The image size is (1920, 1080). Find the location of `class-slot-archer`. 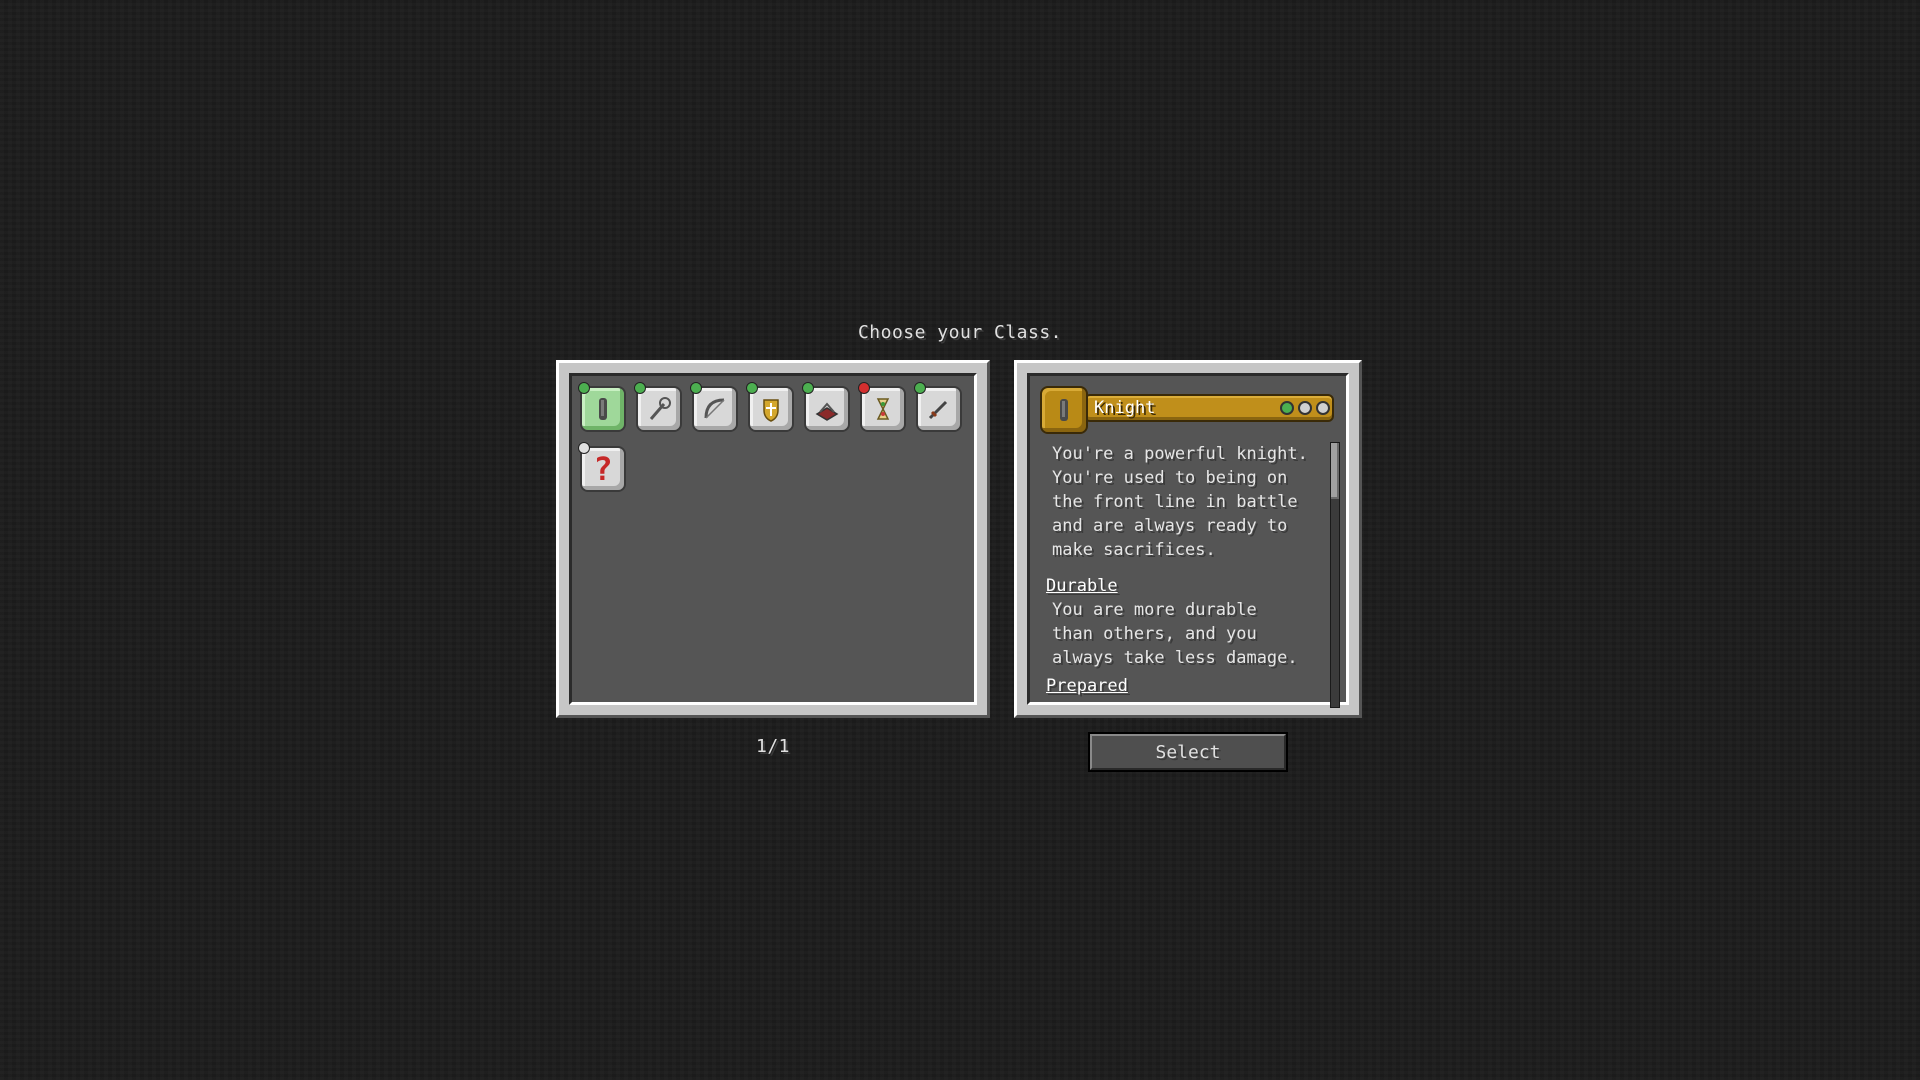

class-slot-archer is located at coordinates (716, 408).